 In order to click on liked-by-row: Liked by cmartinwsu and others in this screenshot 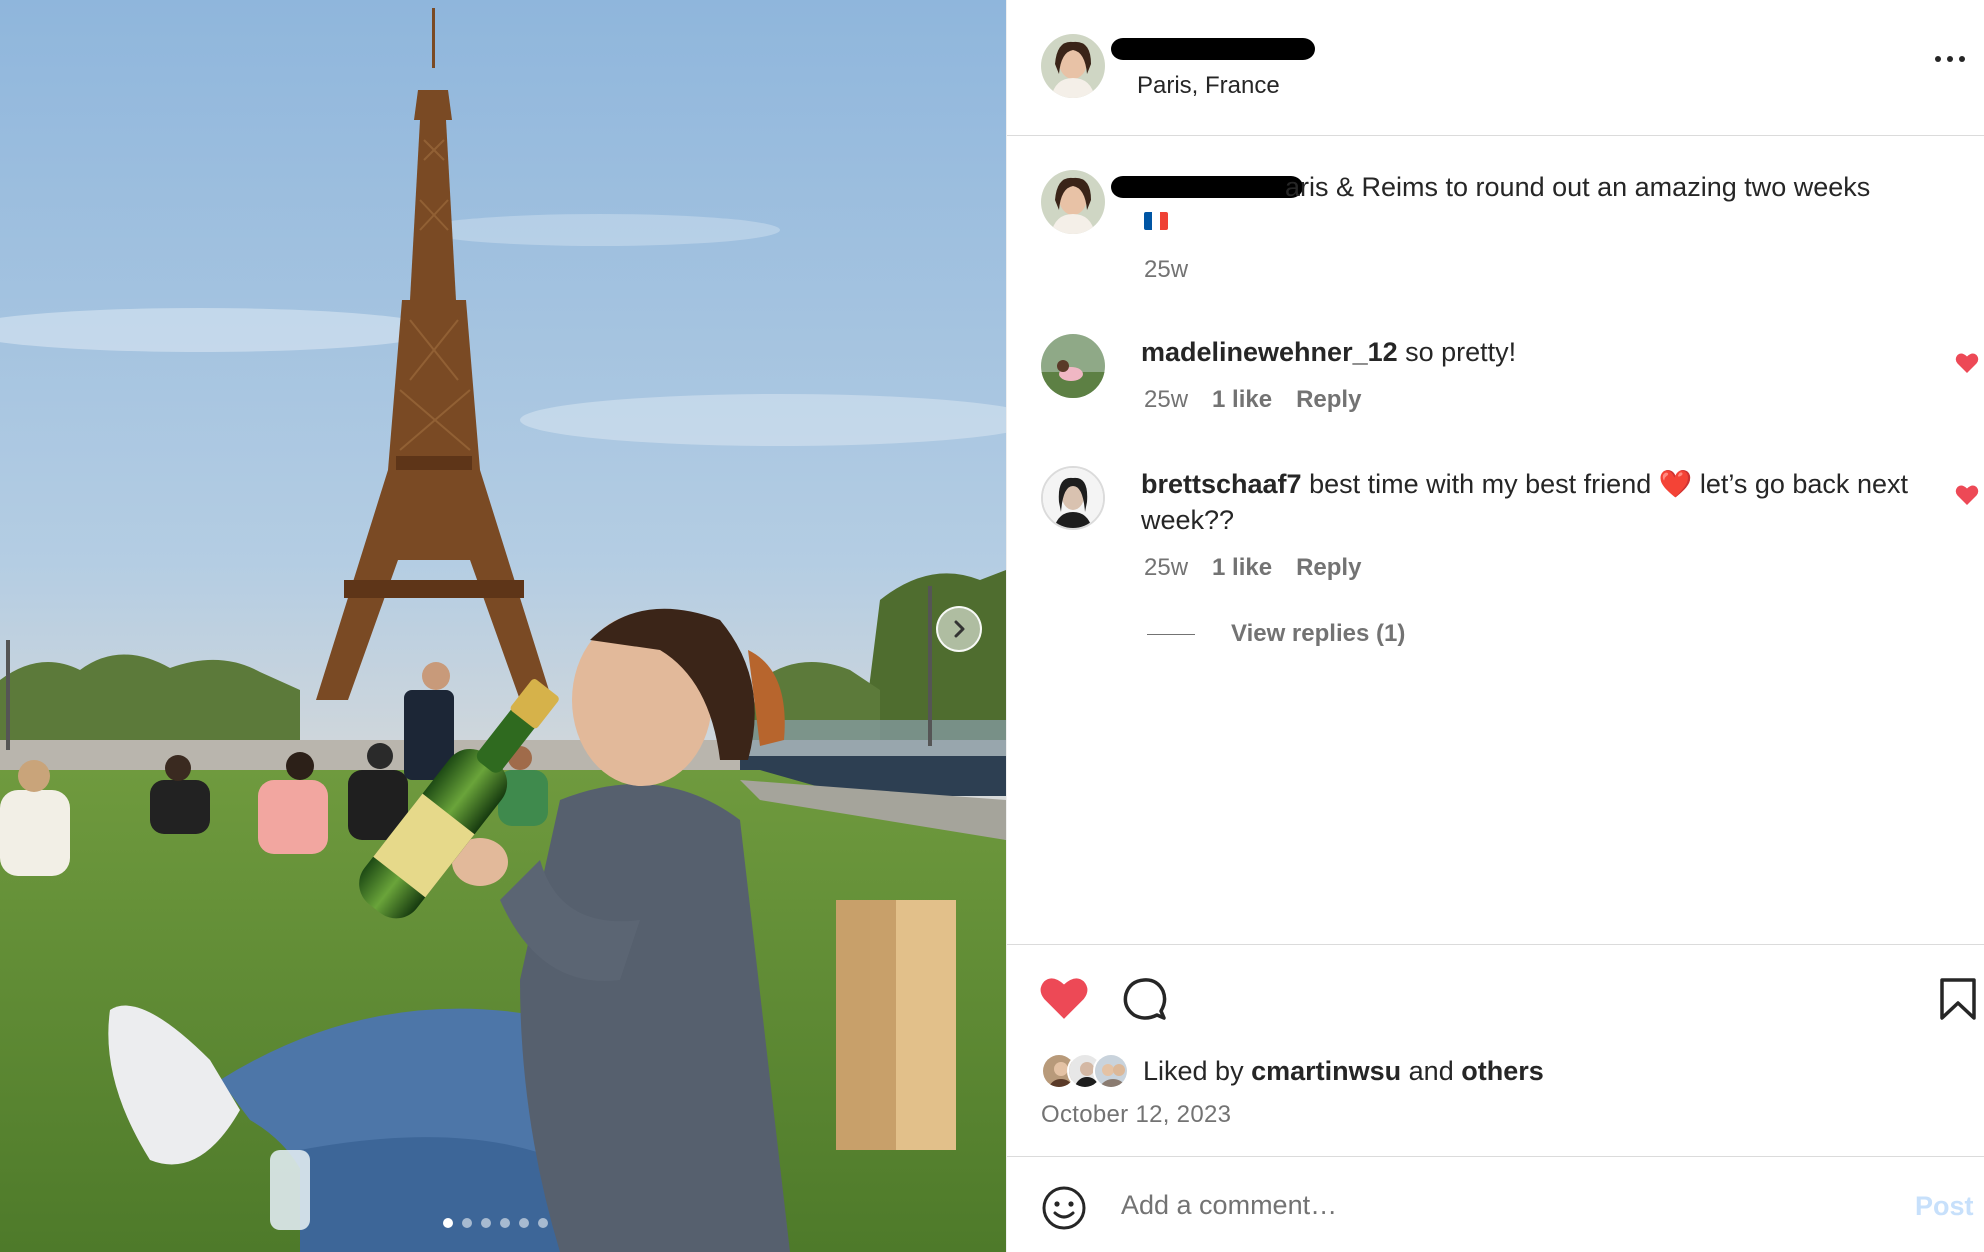, I will do `click(1292, 1071)`.